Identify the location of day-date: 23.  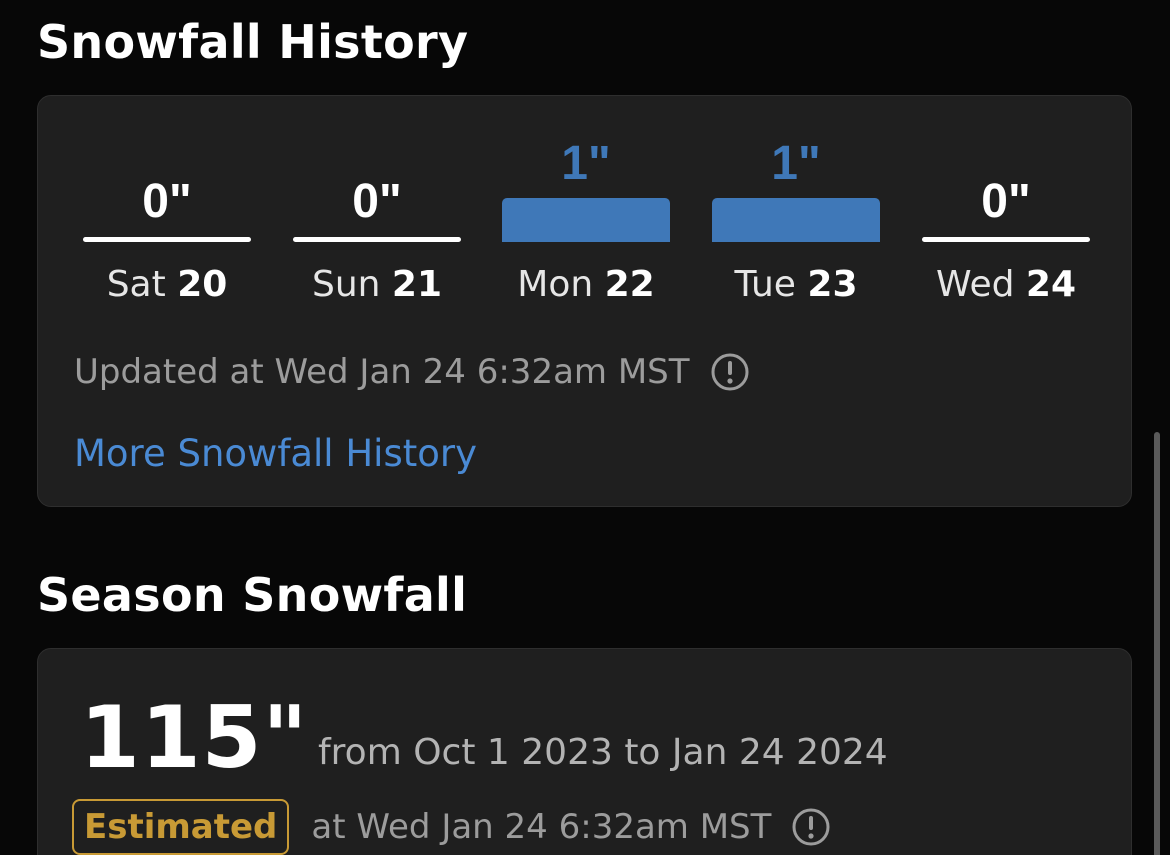
(832, 284).